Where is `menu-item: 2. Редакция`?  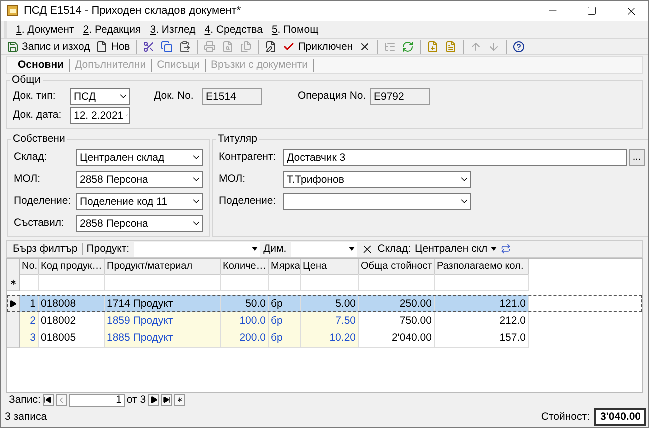
menu-item: 2. Редакция is located at coordinates (112, 30).